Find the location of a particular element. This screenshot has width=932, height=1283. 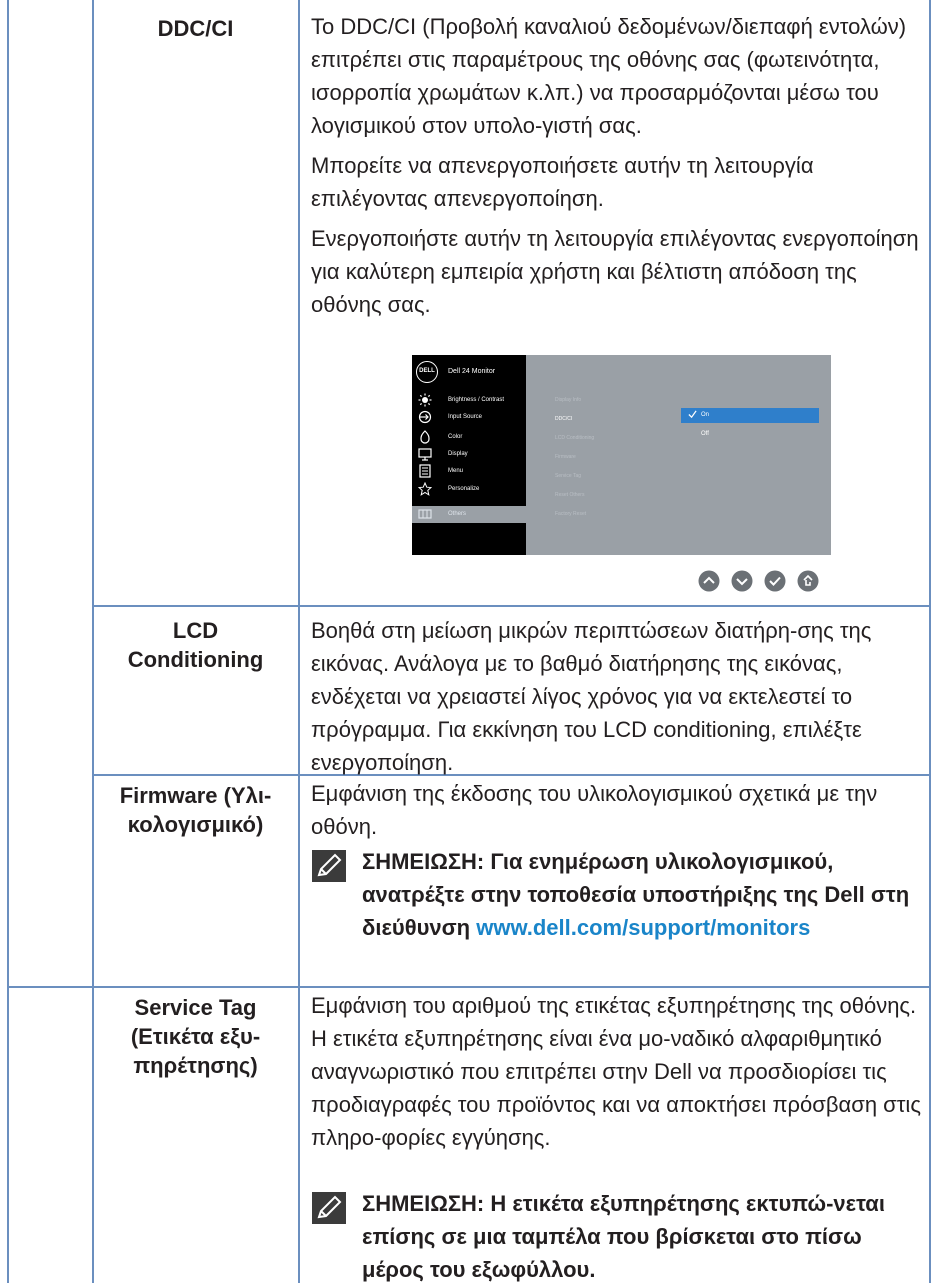

osd-menu-item: Menu is located at coordinates (469, 471).